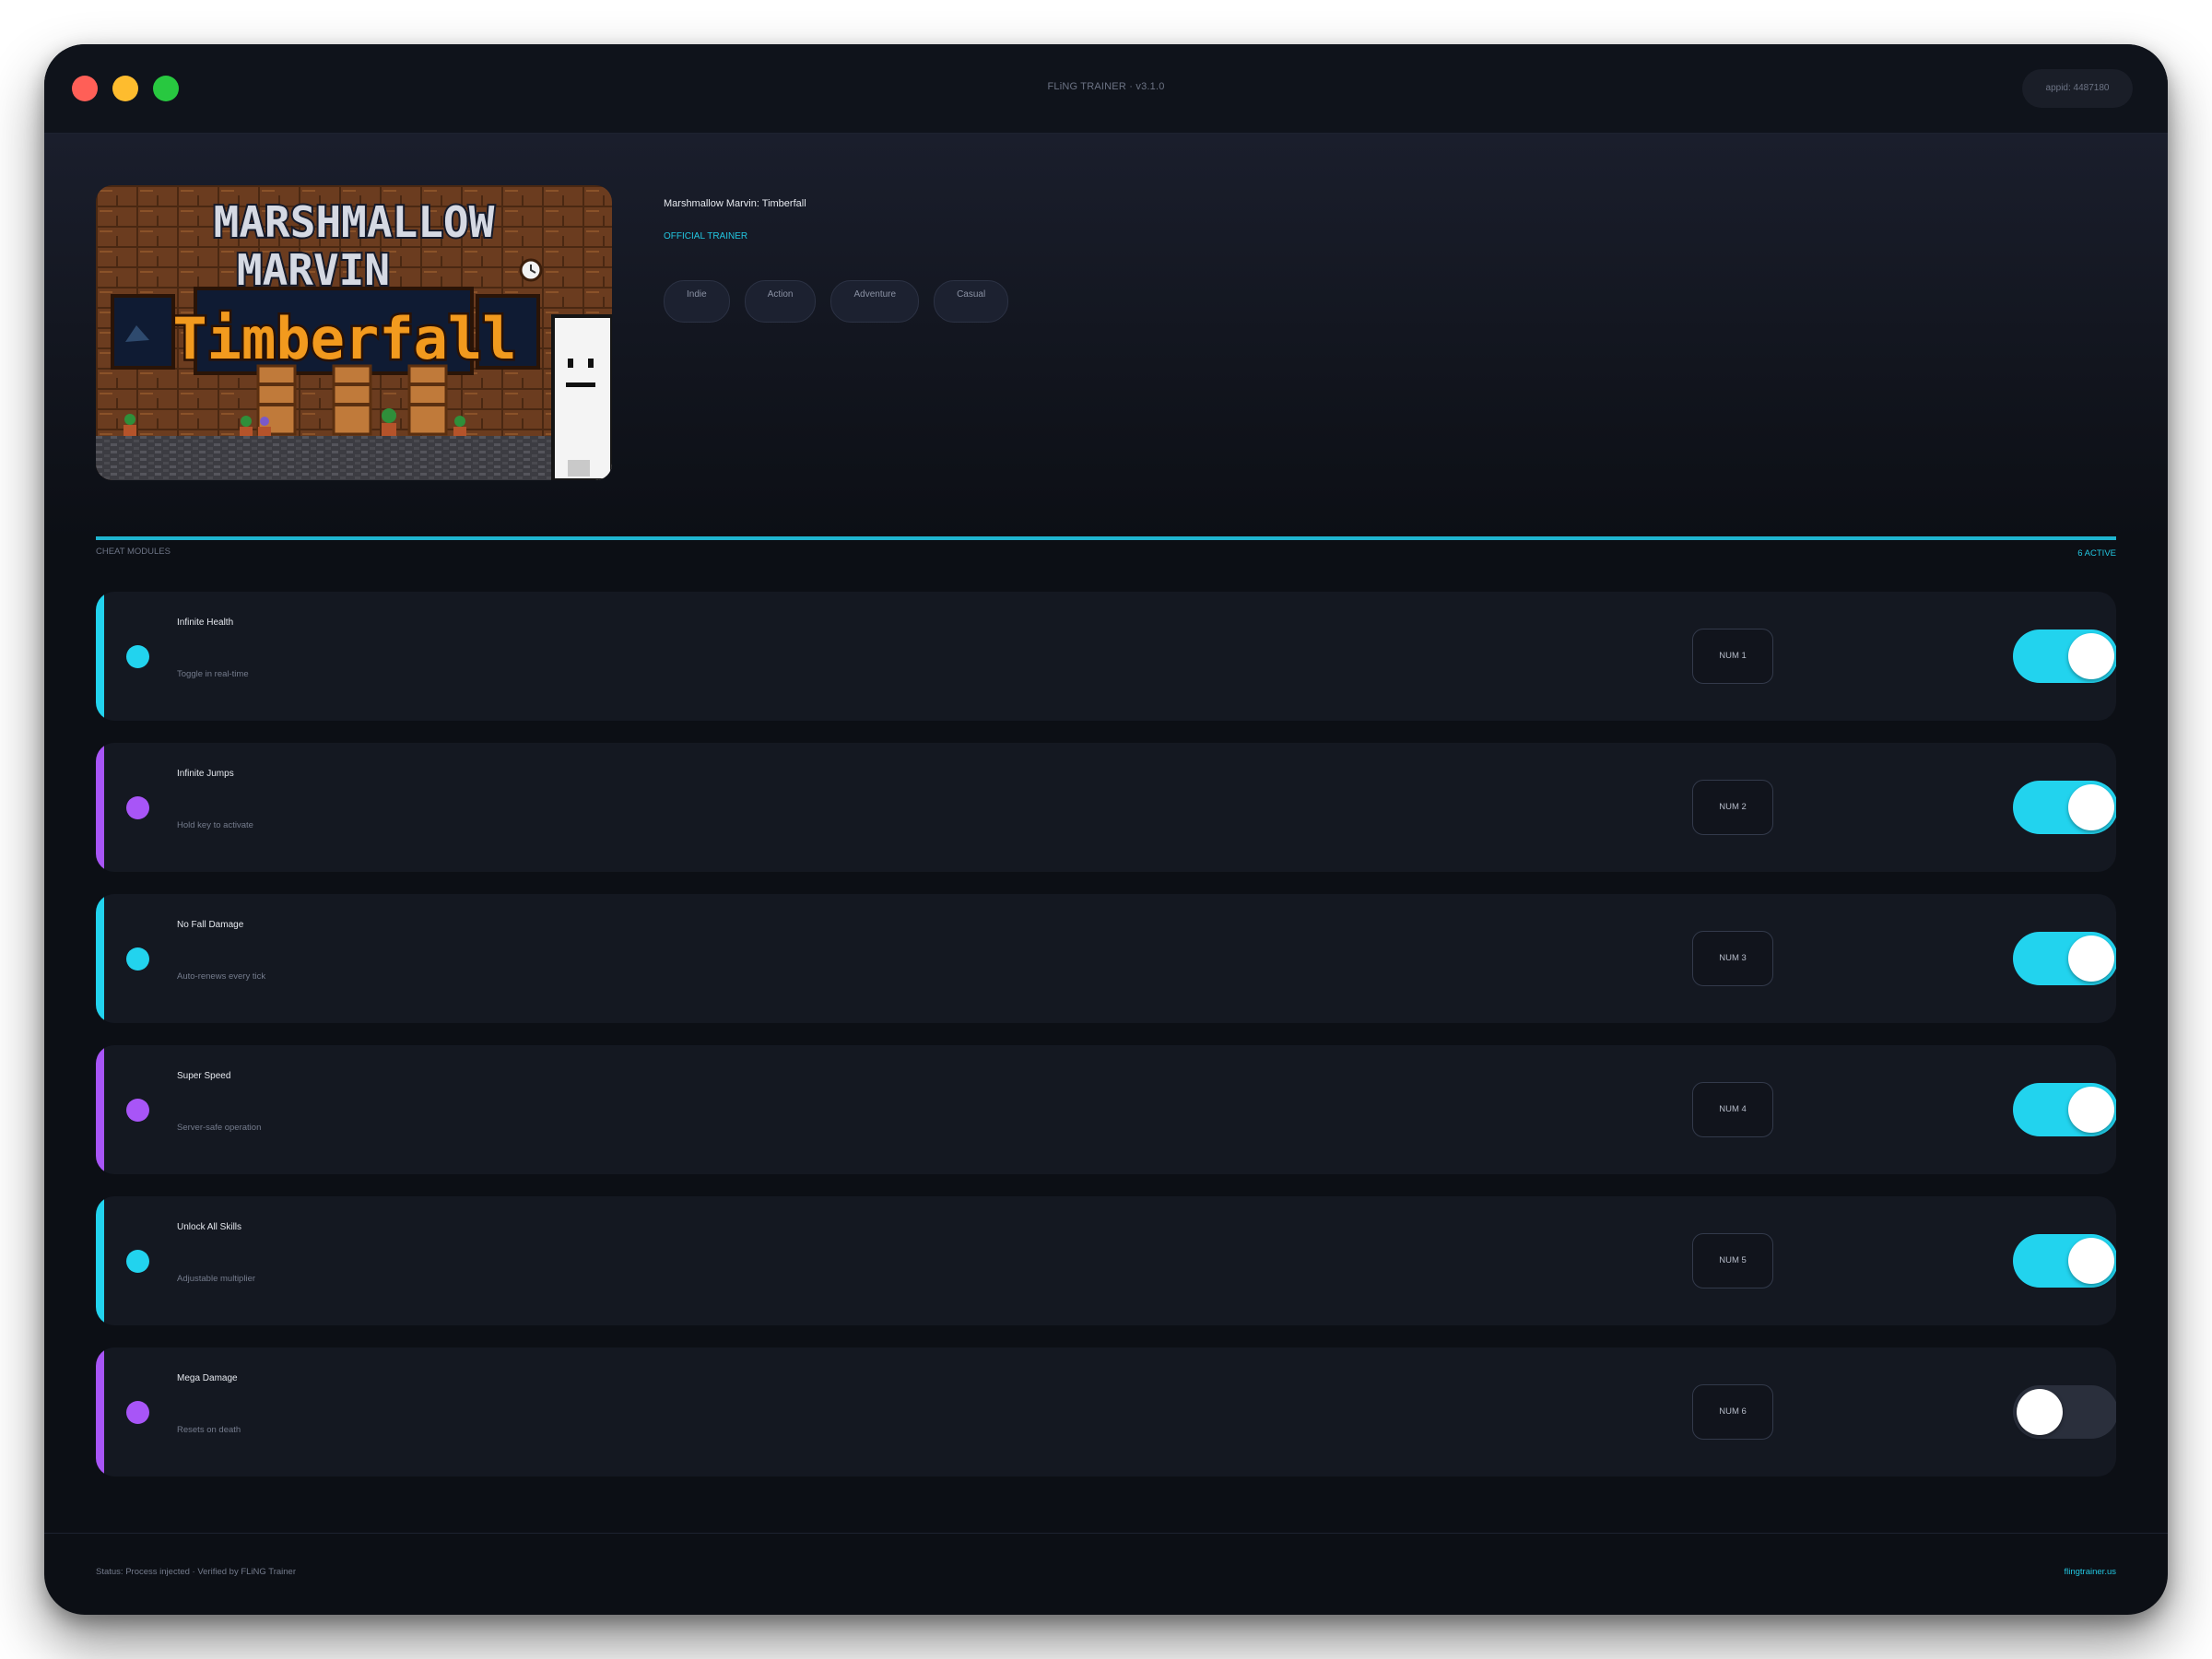  What do you see at coordinates (213, 674) in the screenshot?
I see `module-description: Toggle in real-time` at bounding box center [213, 674].